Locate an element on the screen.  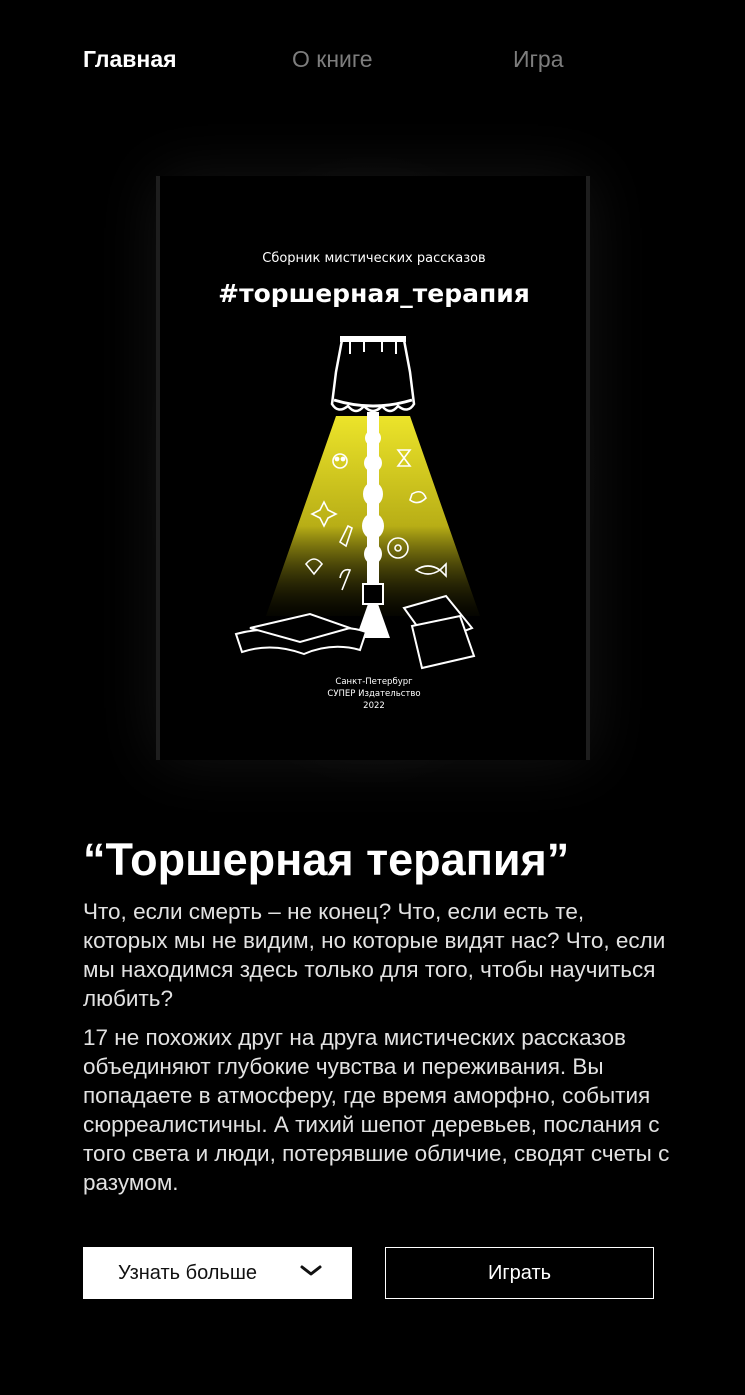
chevron-down-icon is located at coordinates (311, 1270).